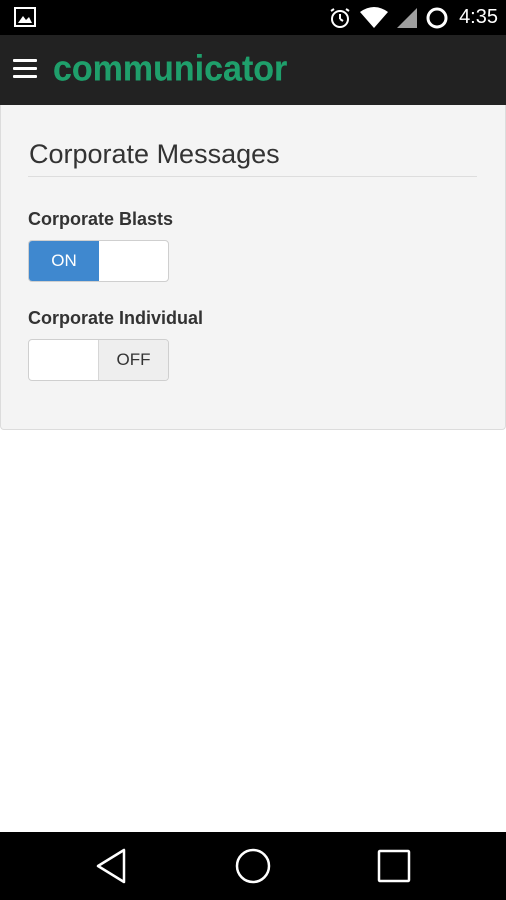  What do you see at coordinates (252, 176) in the screenshot?
I see `divider` at bounding box center [252, 176].